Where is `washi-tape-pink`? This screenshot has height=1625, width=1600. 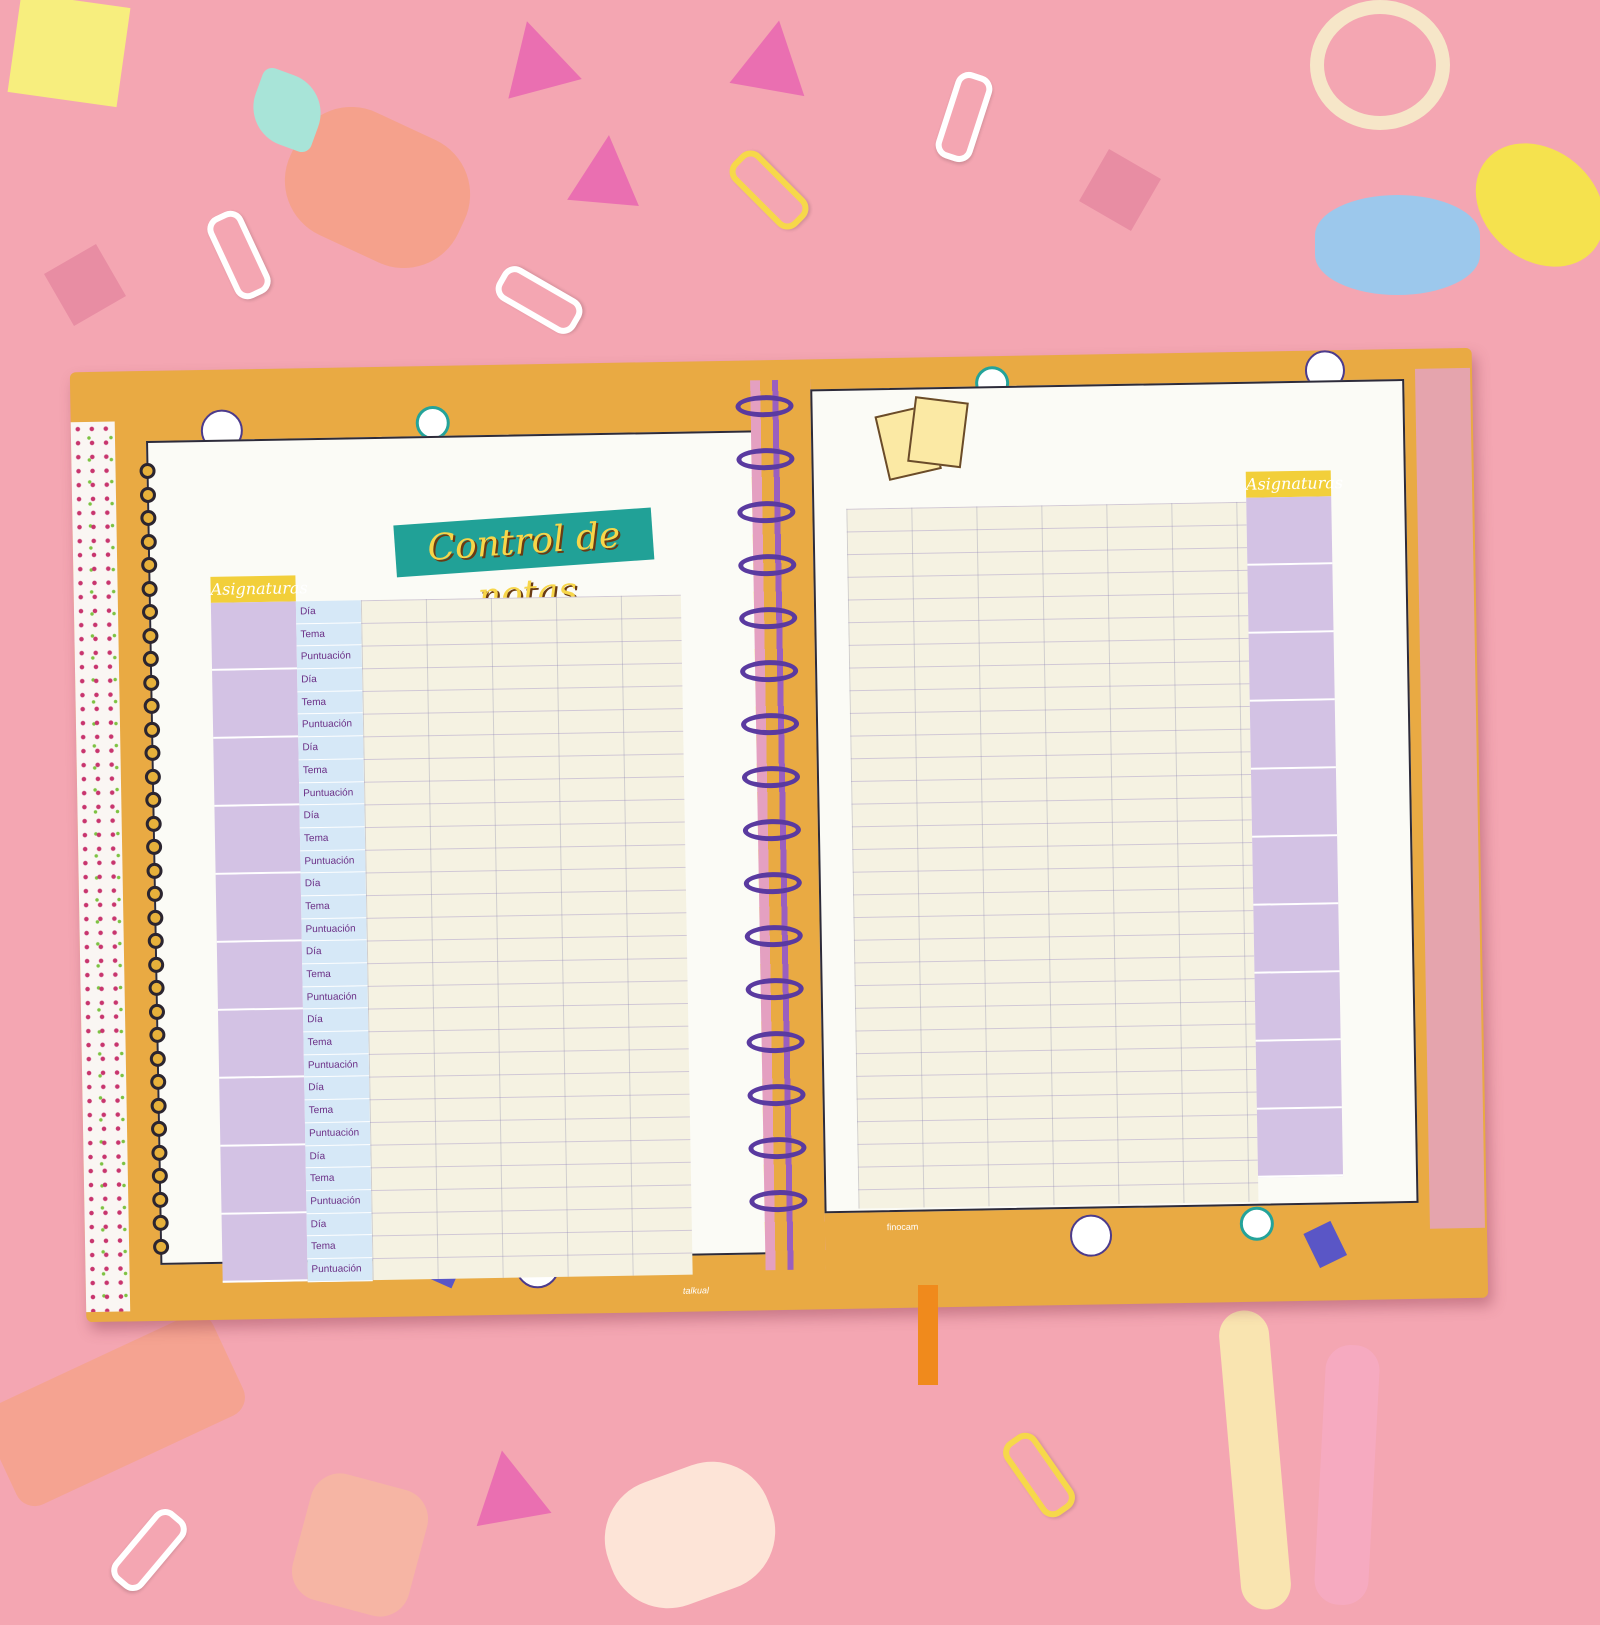
washi-tape-pink is located at coordinates (1380, 65).